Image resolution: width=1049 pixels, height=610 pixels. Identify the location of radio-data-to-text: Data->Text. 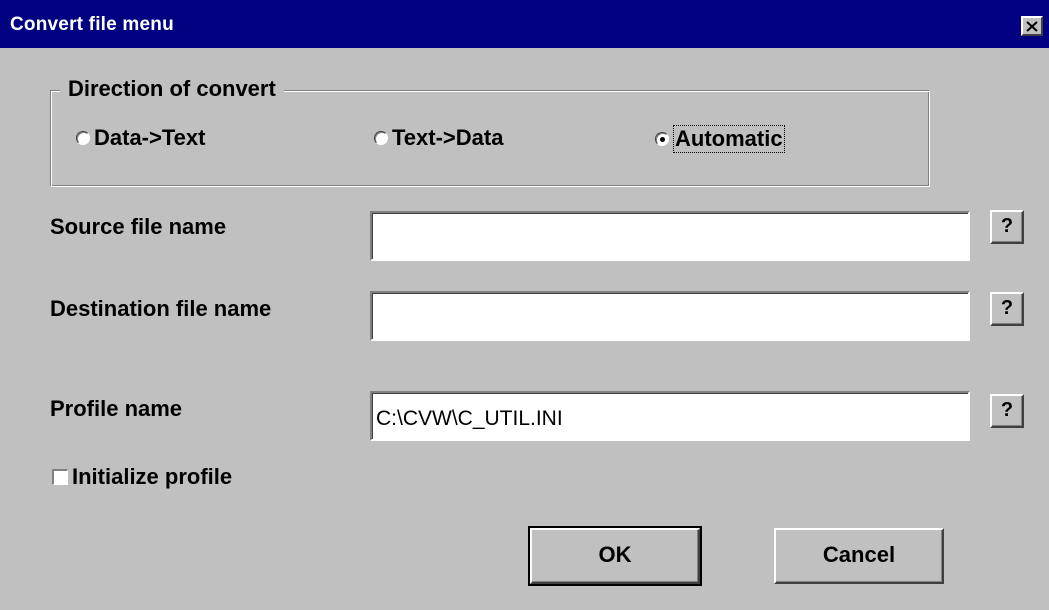
(140, 138).